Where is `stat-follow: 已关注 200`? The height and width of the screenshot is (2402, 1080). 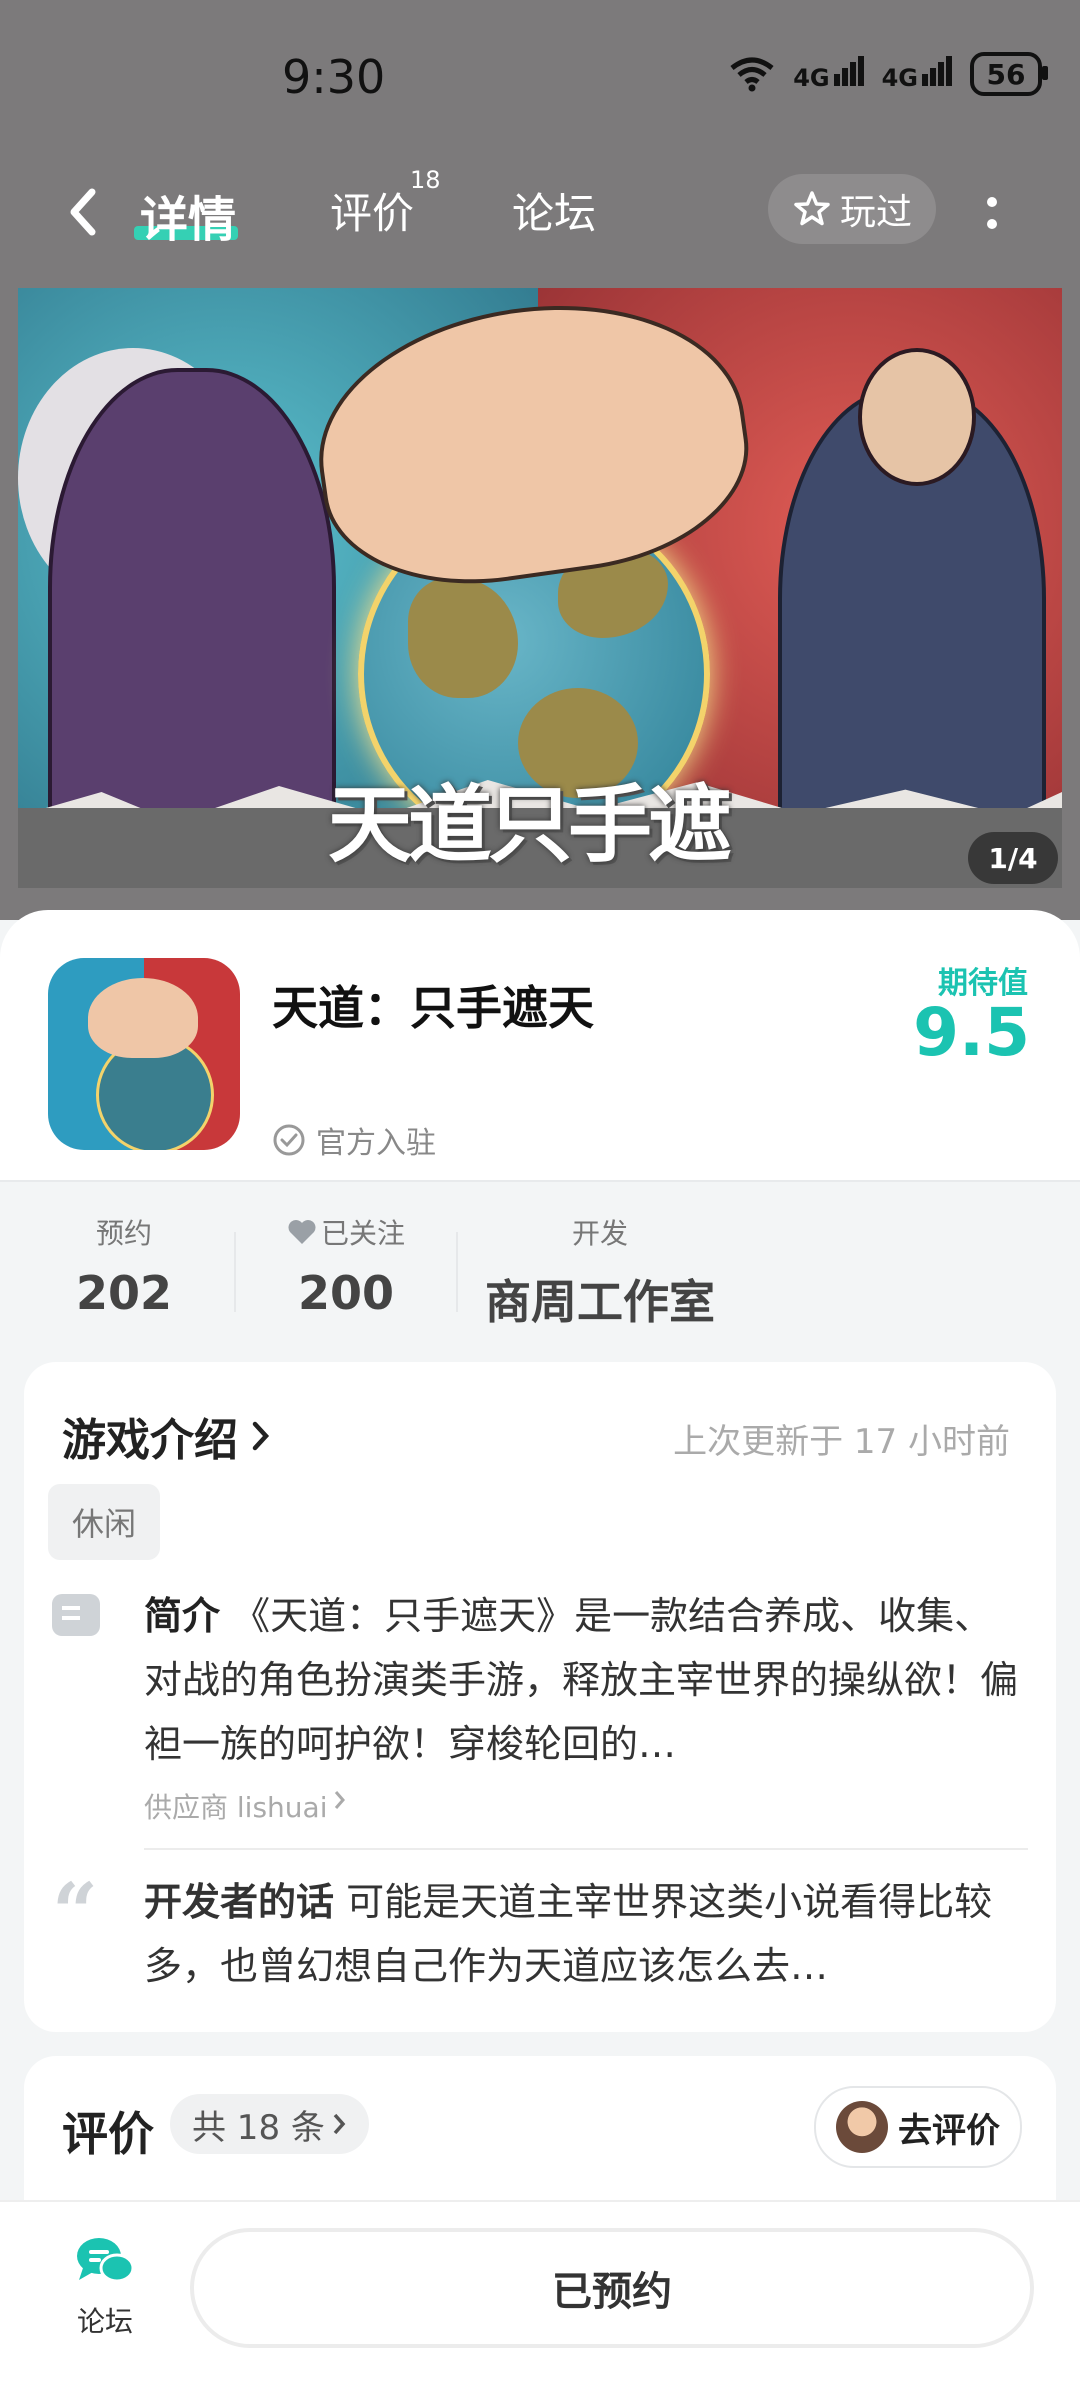
stat-follow: 已关注 200 is located at coordinates (346, 1266).